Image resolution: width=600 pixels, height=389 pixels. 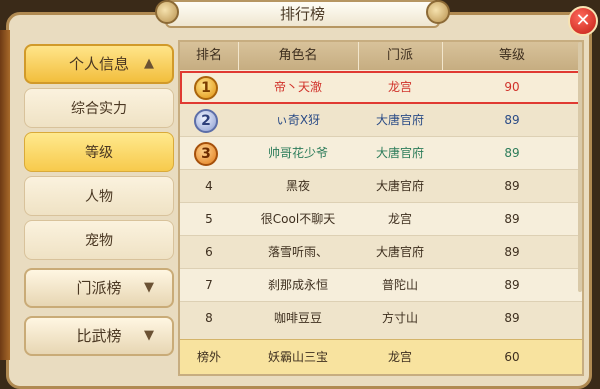 What do you see at coordinates (209, 186) in the screenshot?
I see `row-rank: 4` at bounding box center [209, 186].